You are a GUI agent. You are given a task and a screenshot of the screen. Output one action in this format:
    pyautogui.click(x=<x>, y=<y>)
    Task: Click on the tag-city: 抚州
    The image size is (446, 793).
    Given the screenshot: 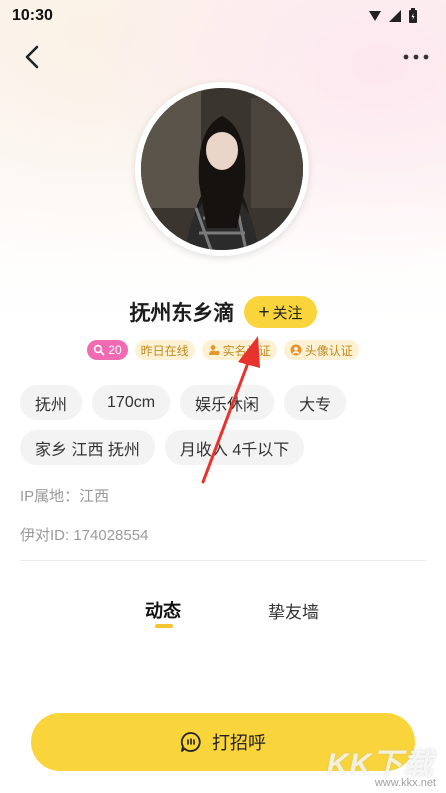 What is the action you would take?
    pyautogui.click(x=51, y=402)
    